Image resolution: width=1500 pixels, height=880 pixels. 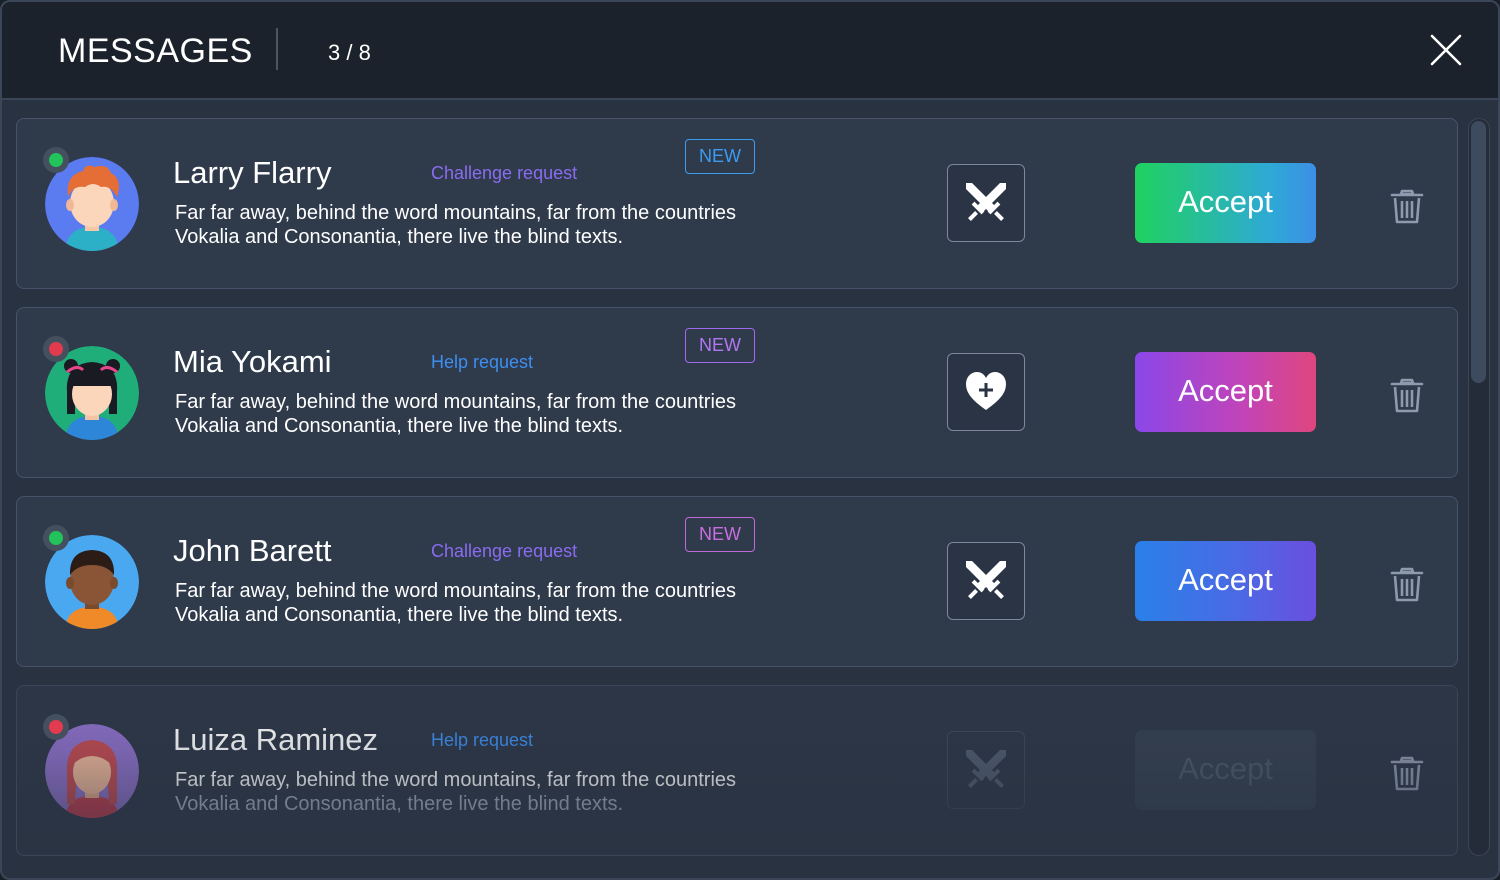 I want to click on challenge-action-button-disabled, so click(x=986, y=770).